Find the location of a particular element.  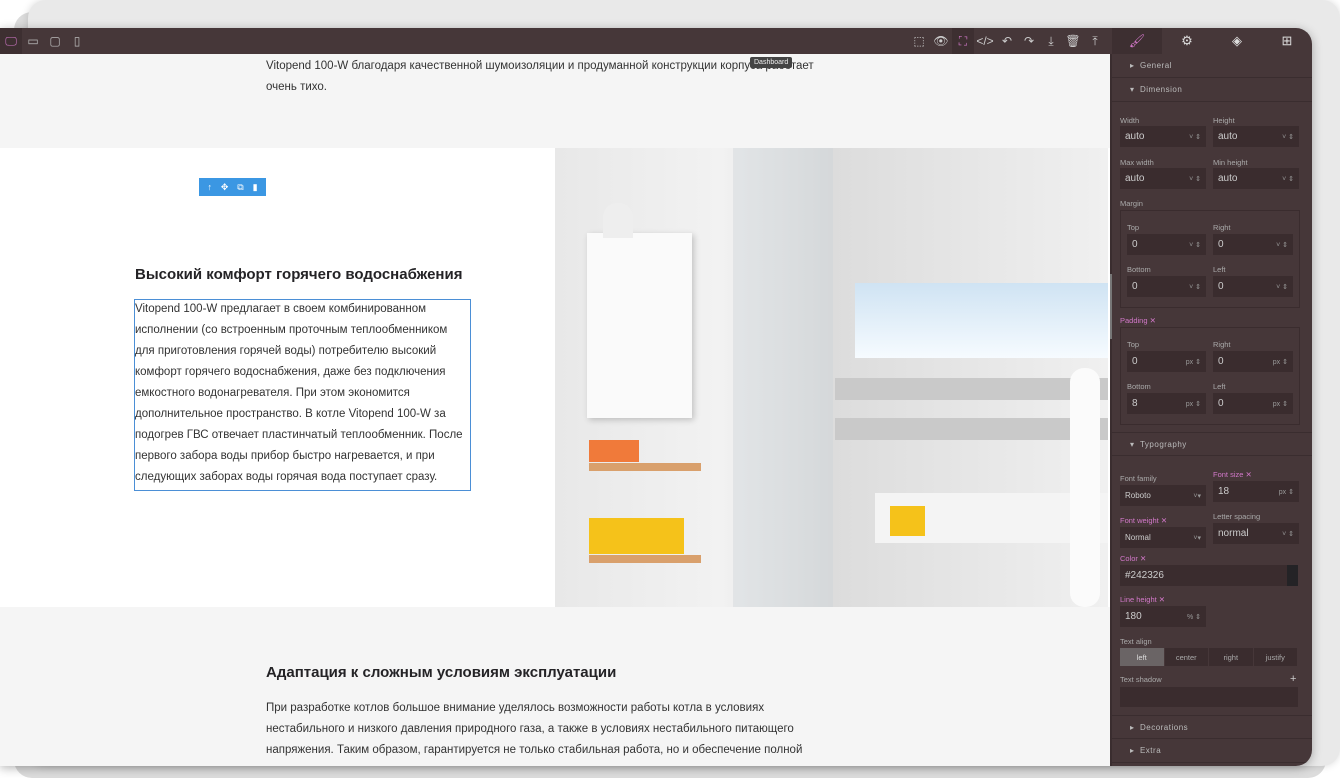

select-parent-arrow-icon: ↑ is located at coordinates (209, 187).